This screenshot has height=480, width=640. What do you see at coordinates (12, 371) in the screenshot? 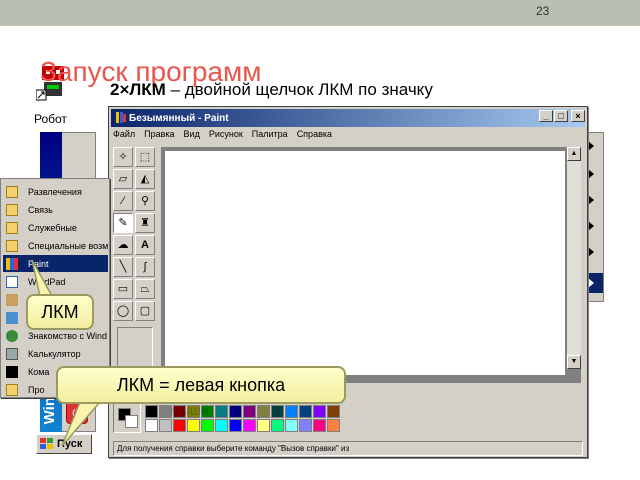
I see `console-icon` at bounding box center [12, 371].